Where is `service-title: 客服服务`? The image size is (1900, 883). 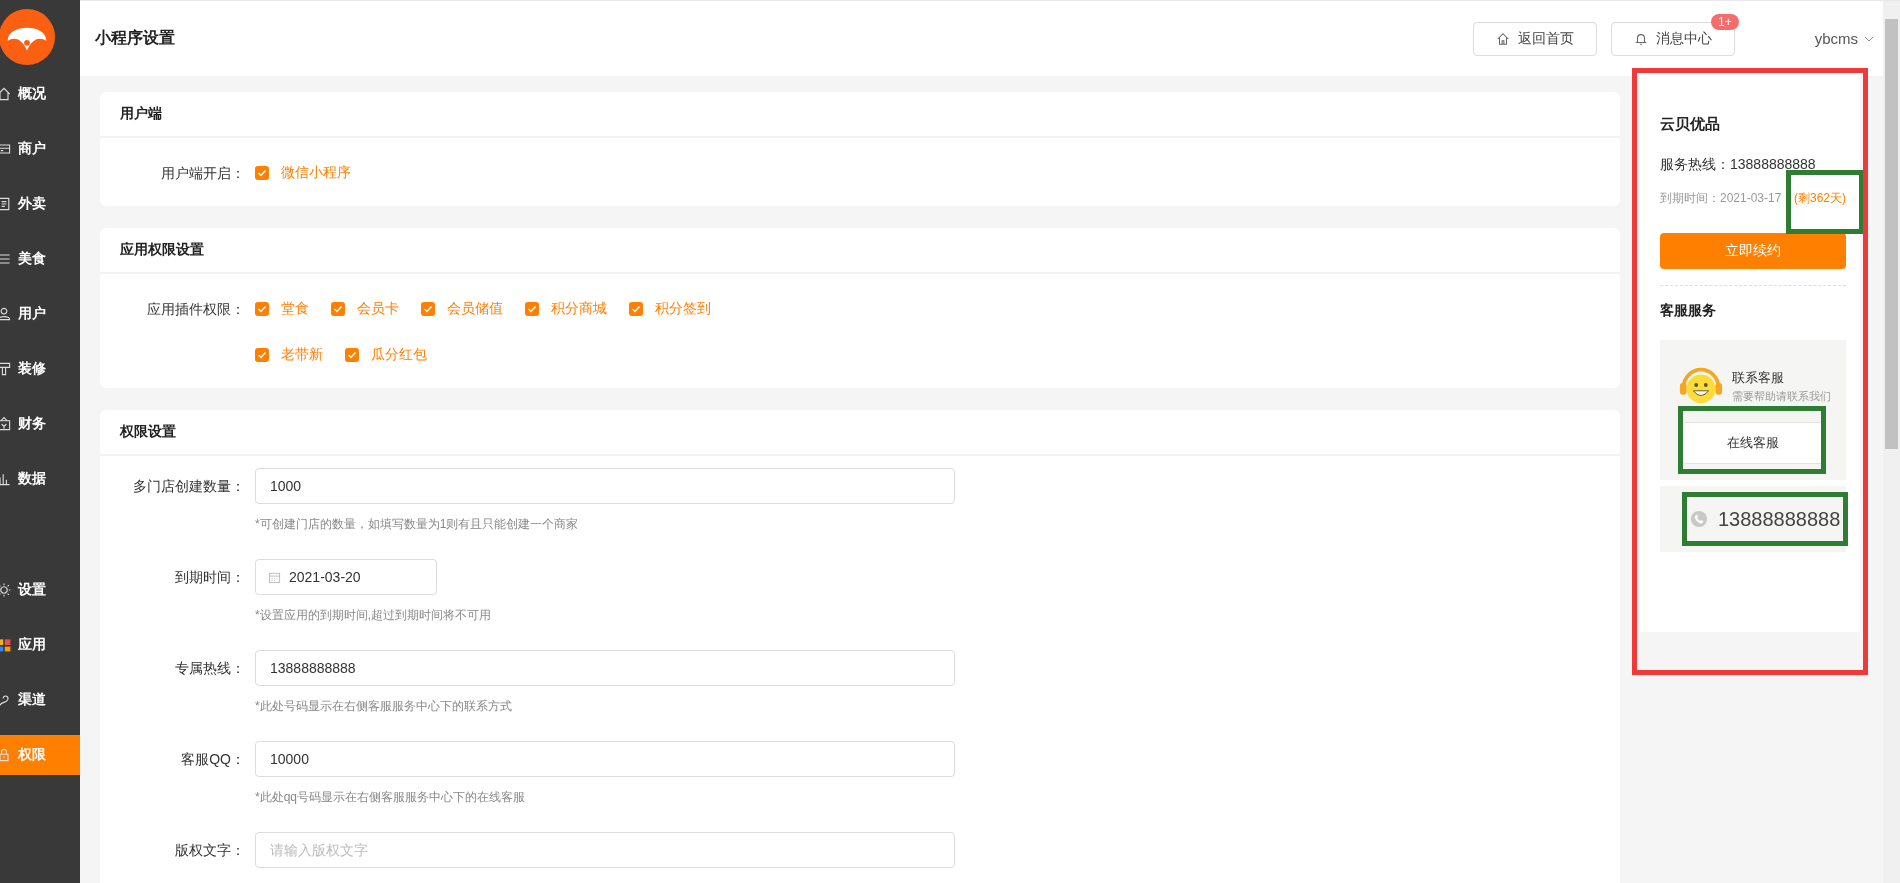 service-title: 客服服务 is located at coordinates (1688, 311).